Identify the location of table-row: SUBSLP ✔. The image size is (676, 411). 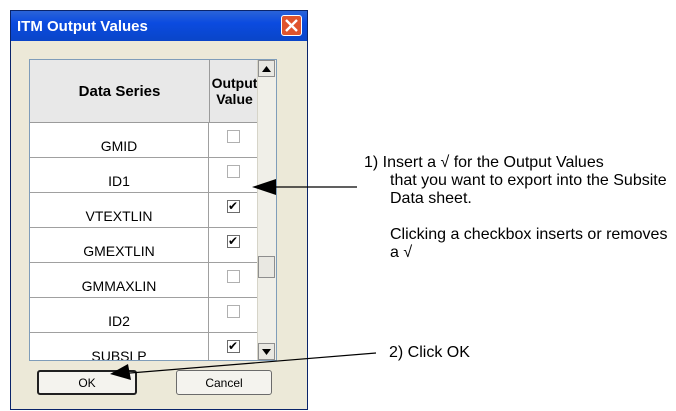
(144, 346).